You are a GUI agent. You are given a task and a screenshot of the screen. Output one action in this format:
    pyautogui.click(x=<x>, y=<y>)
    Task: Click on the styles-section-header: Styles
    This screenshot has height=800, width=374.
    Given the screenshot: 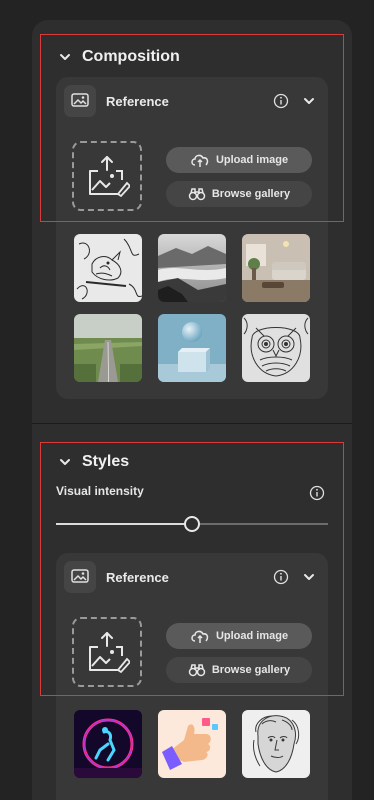 What is the action you would take?
    pyautogui.click(x=93, y=462)
    